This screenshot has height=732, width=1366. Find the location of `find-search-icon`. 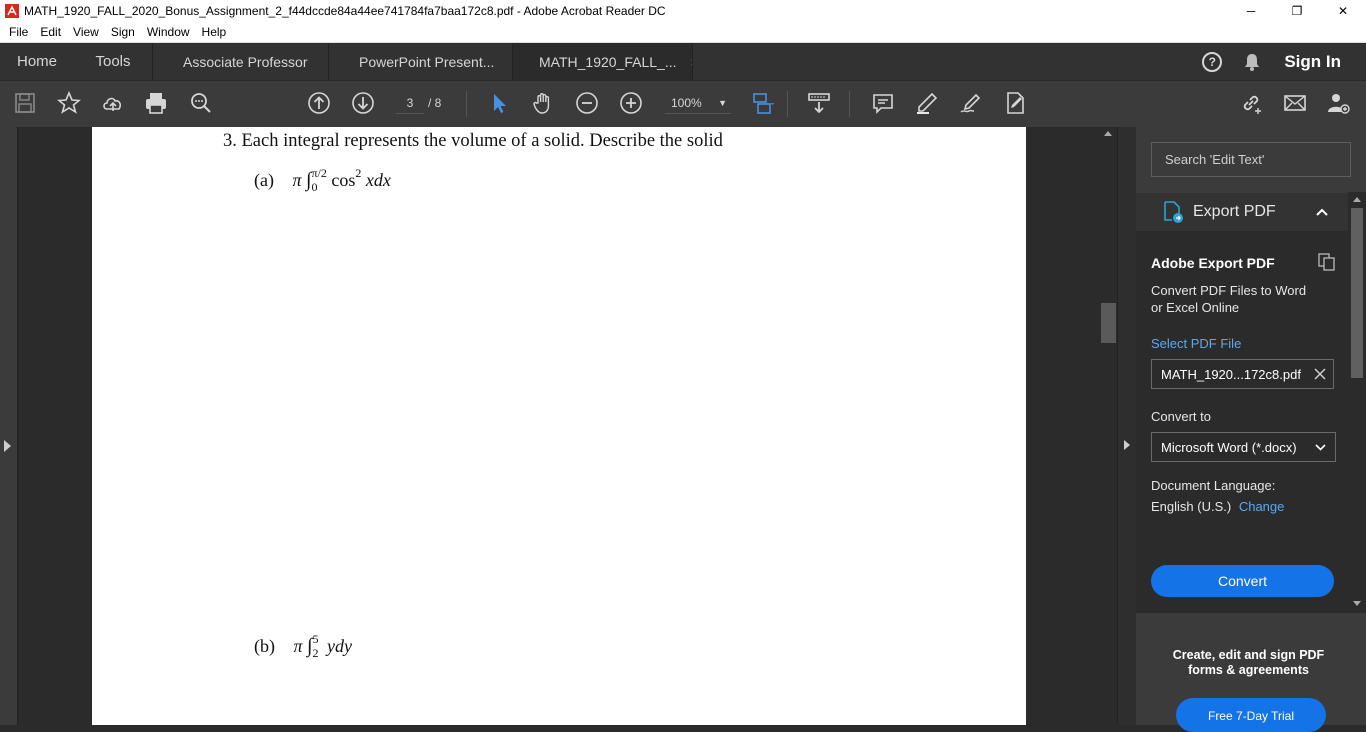

find-search-icon is located at coordinates (201, 103).